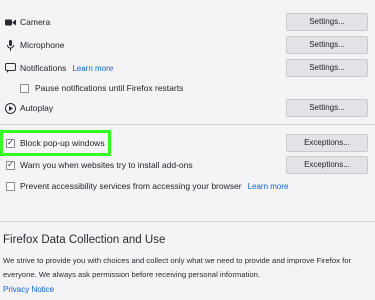 This screenshot has height=300, width=375. Describe the element at coordinates (42, 45) in the screenshot. I see `microphone-label: Microphone` at that location.